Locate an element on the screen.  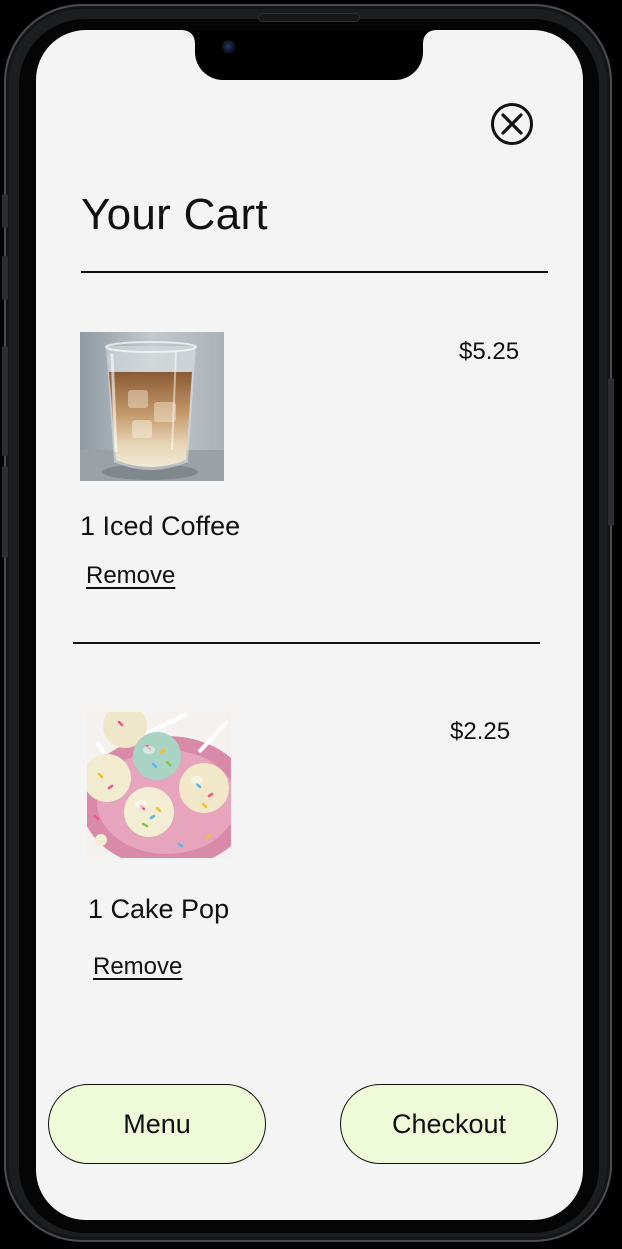
silent-switch is located at coordinates (5, 211).